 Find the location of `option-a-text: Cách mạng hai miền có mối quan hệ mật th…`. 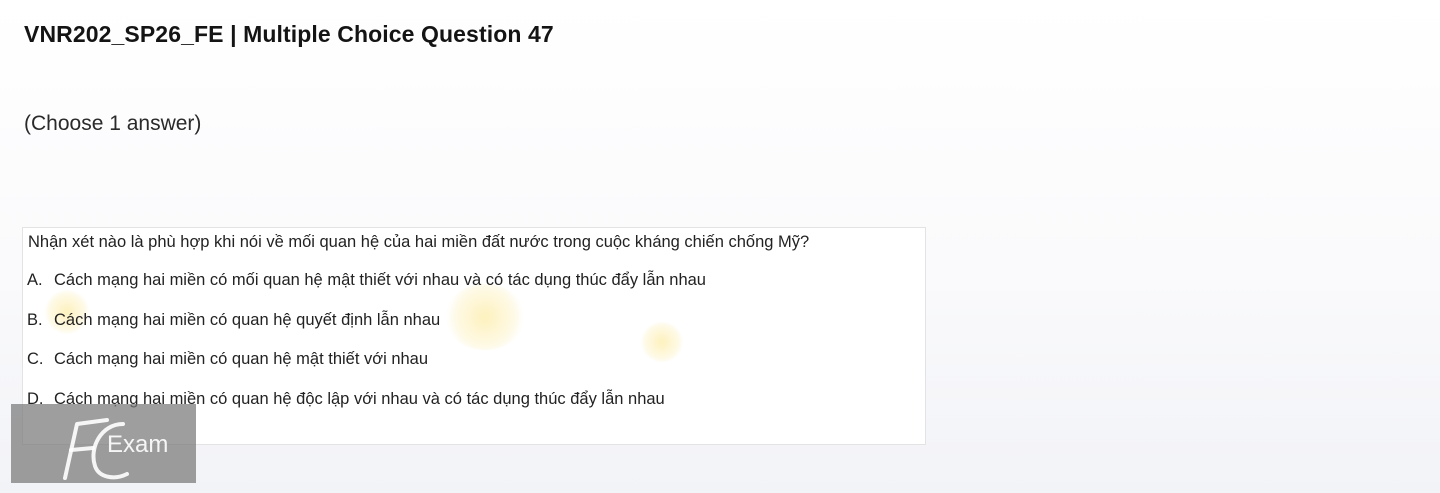

option-a-text: Cách mạng hai miền có mối quan hệ mật th… is located at coordinates (380, 280).